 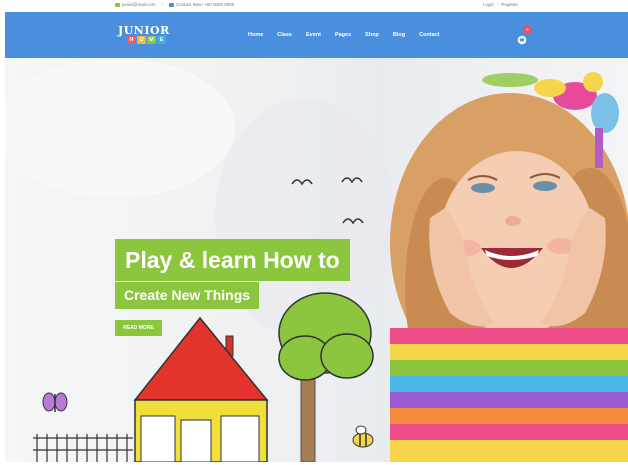 What do you see at coordinates (55, 402) in the screenshot?
I see `butterfly-doodle` at bounding box center [55, 402].